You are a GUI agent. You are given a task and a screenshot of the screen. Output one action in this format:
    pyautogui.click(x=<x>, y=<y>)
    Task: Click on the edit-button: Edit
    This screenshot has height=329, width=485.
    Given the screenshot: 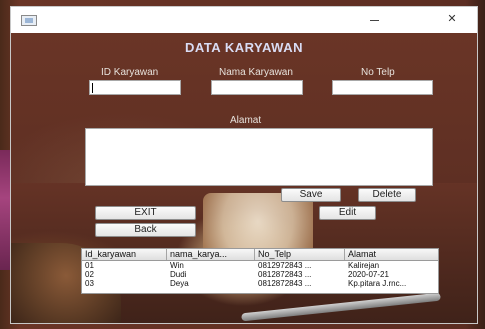 What is the action you would take?
    pyautogui.click(x=347, y=213)
    